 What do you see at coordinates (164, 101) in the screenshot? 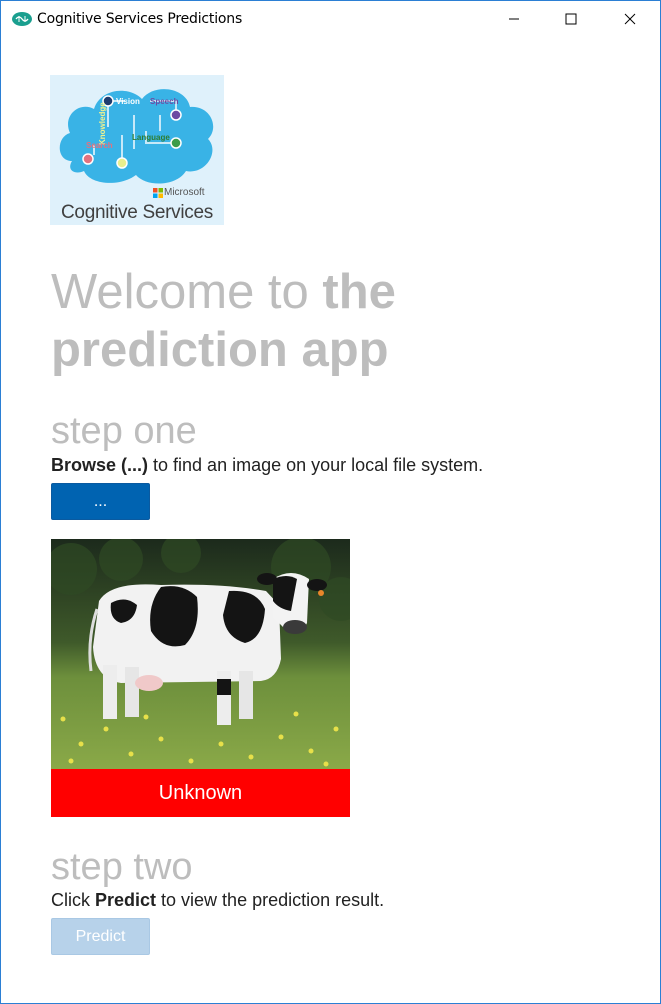
I see `logo-label-speech: Speech` at bounding box center [164, 101].